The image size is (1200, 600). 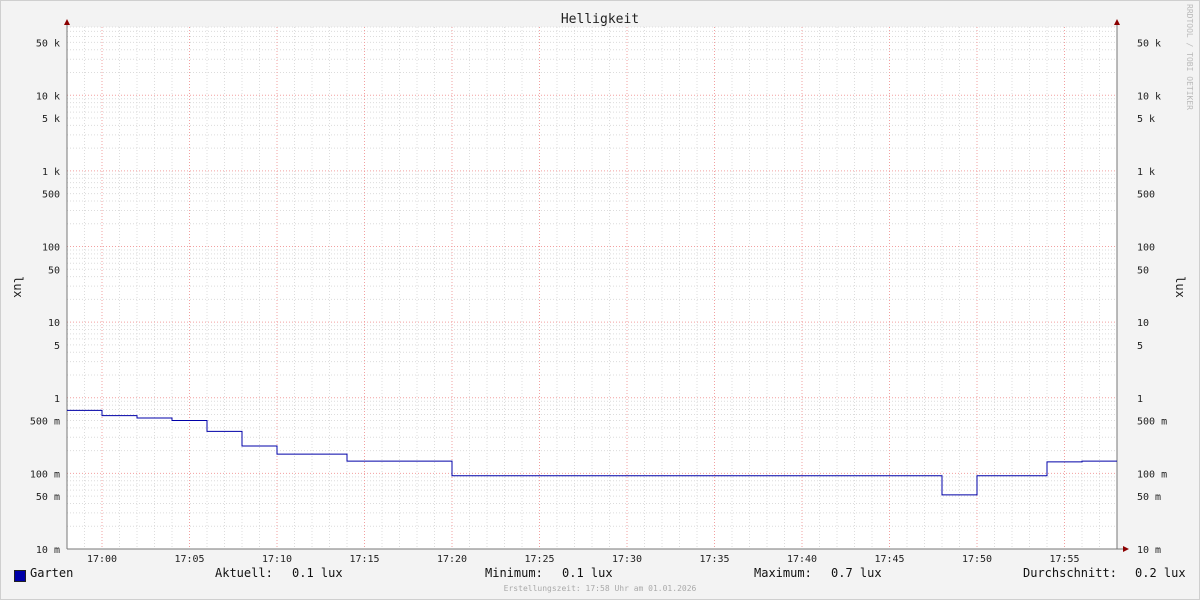 What do you see at coordinates (317, 573) in the screenshot?
I see `aktuell-value: 0.1 lux` at bounding box center [317, 573].